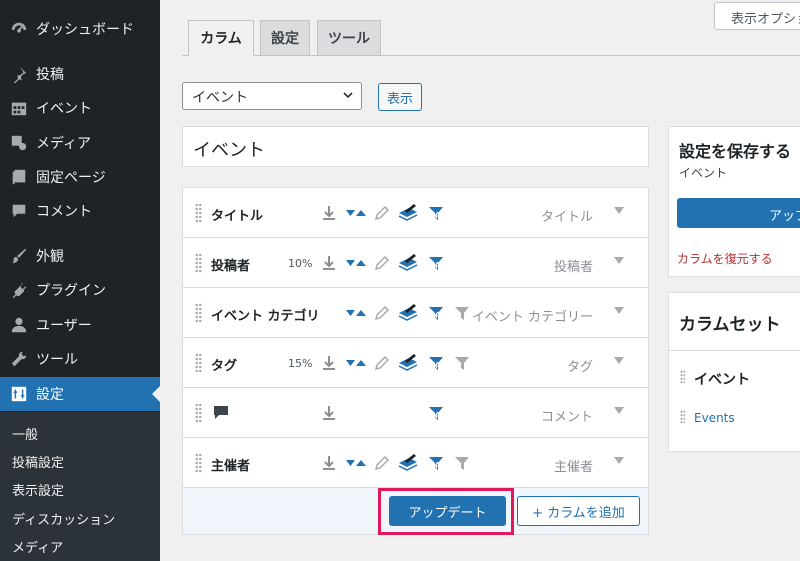 The width and height of the screenshot is (800, 561). I want to click on menu-label: ユーザー, so click(64, 326).